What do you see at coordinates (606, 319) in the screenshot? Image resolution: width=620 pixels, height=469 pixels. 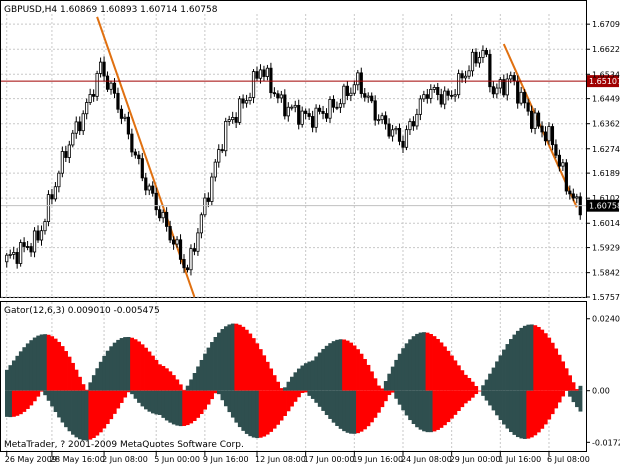 I see `gator-tick-label: 0.02408` at bounding box center [606, 319].